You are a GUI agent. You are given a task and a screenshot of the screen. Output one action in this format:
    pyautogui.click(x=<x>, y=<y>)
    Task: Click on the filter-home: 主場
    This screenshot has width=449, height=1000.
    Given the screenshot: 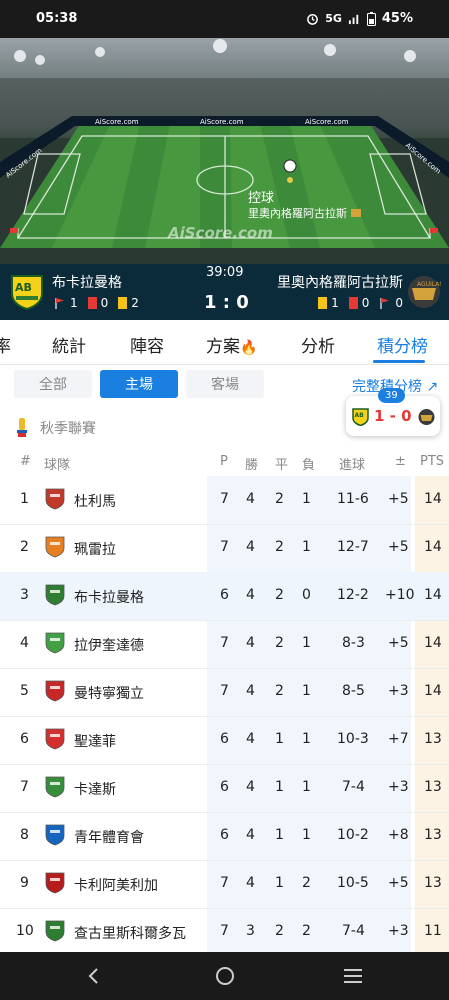 What is the action you would take?
    pyautogui.click(x=139, y=384)
    